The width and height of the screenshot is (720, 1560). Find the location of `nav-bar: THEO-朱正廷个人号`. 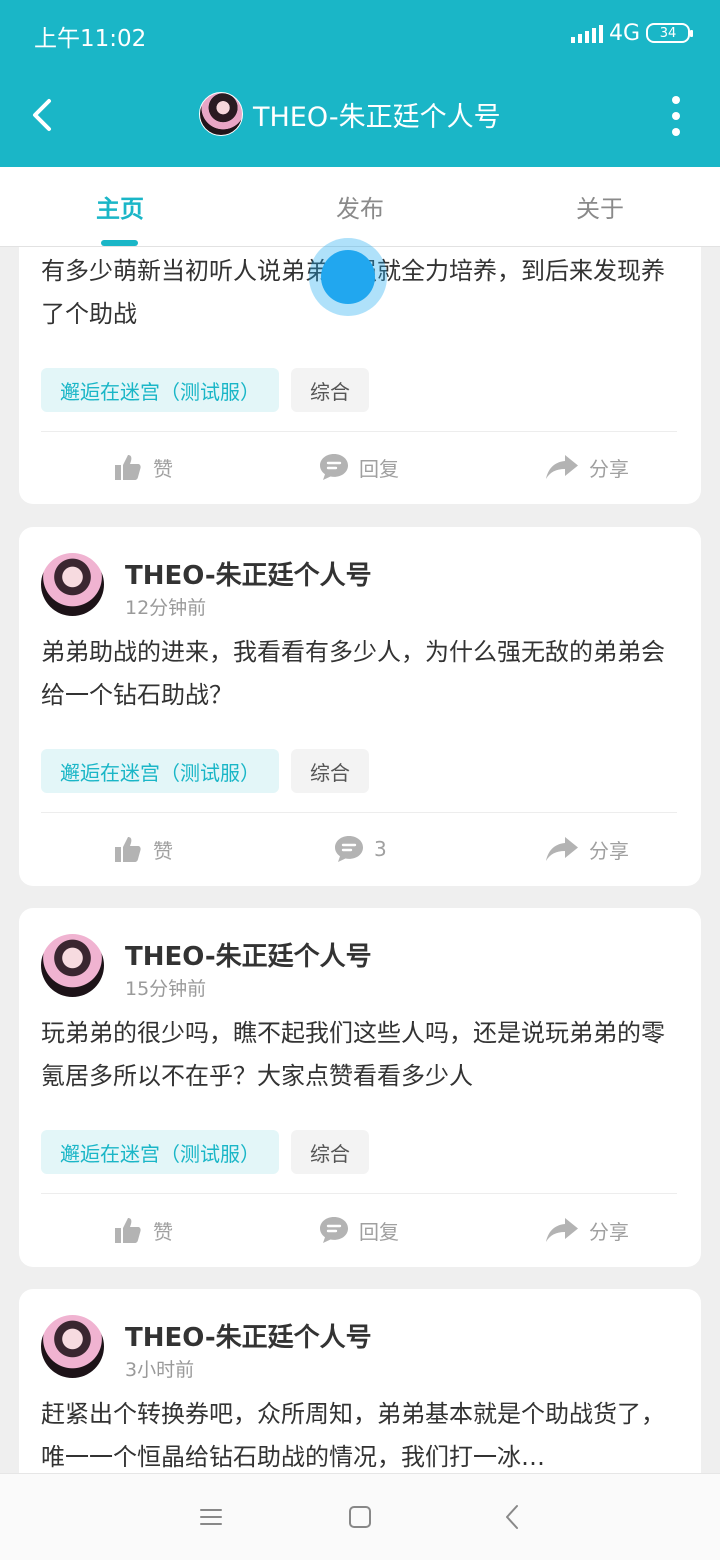

nav-bar: THEO-朱正廷个人号 is located at coordinates (360, 116).